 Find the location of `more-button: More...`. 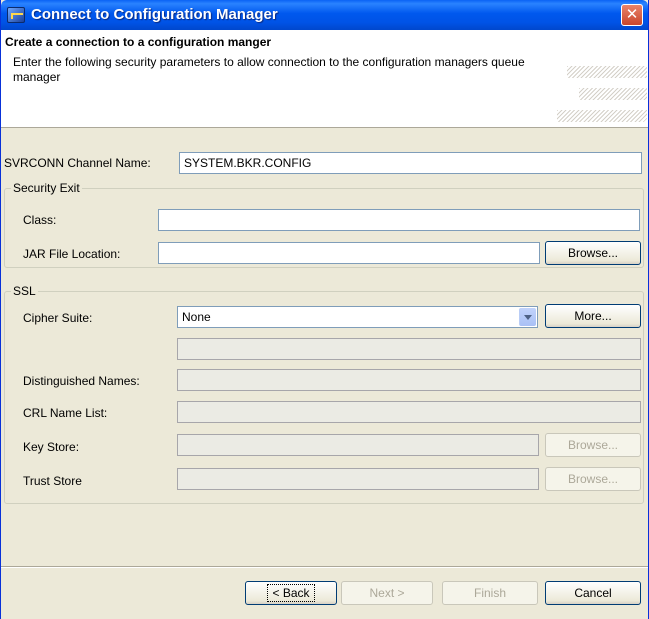

more-button: More... is located at coordinates (593, 316).